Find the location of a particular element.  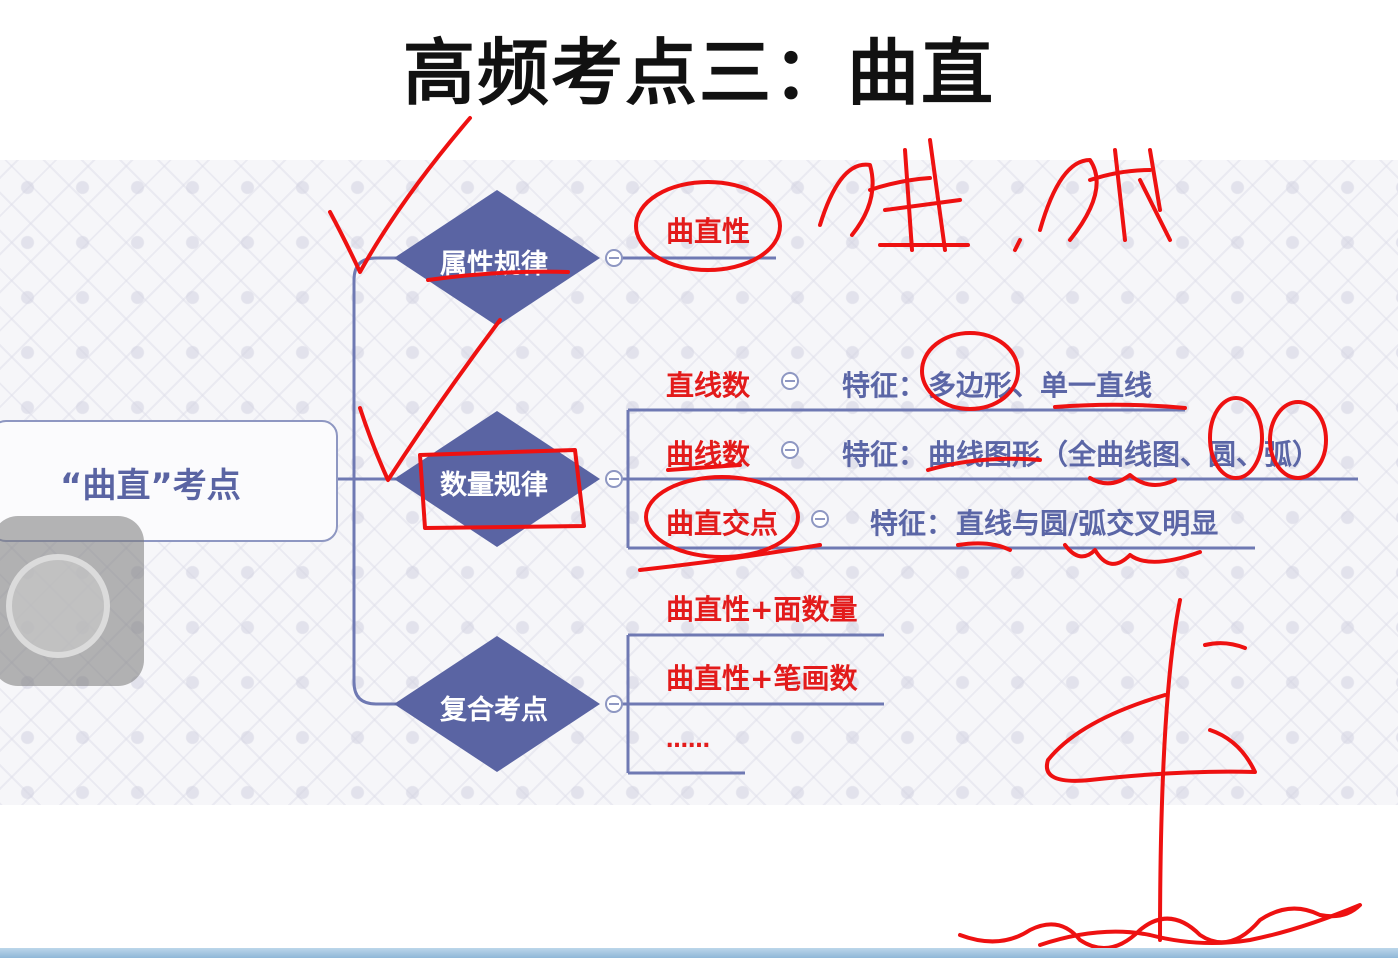

bottom-bar is located at coordinates (699, 953).